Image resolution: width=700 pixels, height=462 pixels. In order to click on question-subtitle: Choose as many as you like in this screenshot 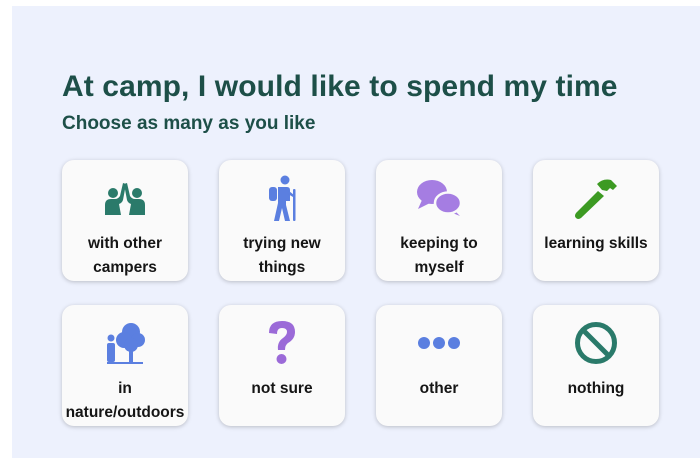, I will do `click(189, 123)`.